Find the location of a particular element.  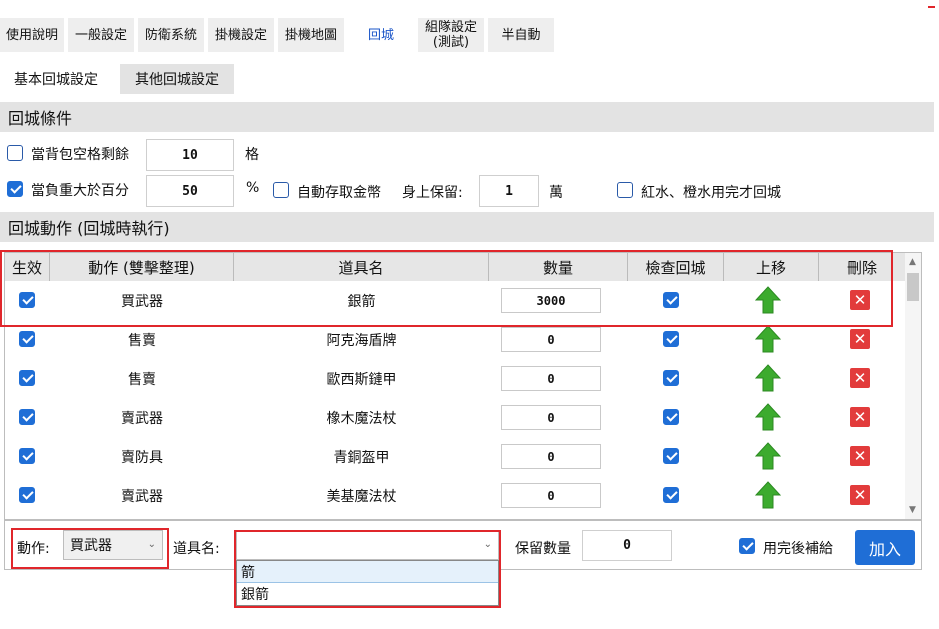

weight-label: 當負重大於百分 is located at coordinates (80, 191).